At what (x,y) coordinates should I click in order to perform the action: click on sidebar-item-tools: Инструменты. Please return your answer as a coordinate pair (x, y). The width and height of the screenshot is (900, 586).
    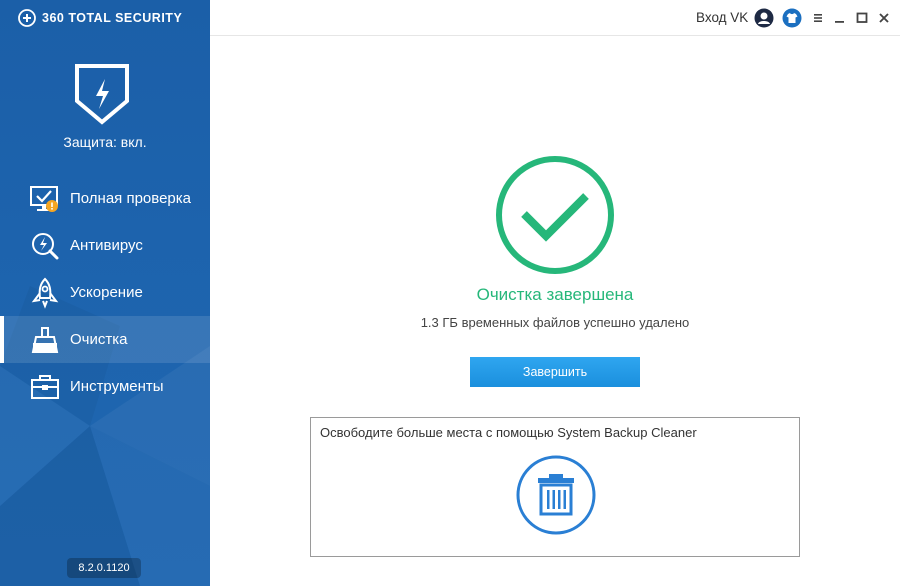
    Looking at the image, I should click on (105, 386).